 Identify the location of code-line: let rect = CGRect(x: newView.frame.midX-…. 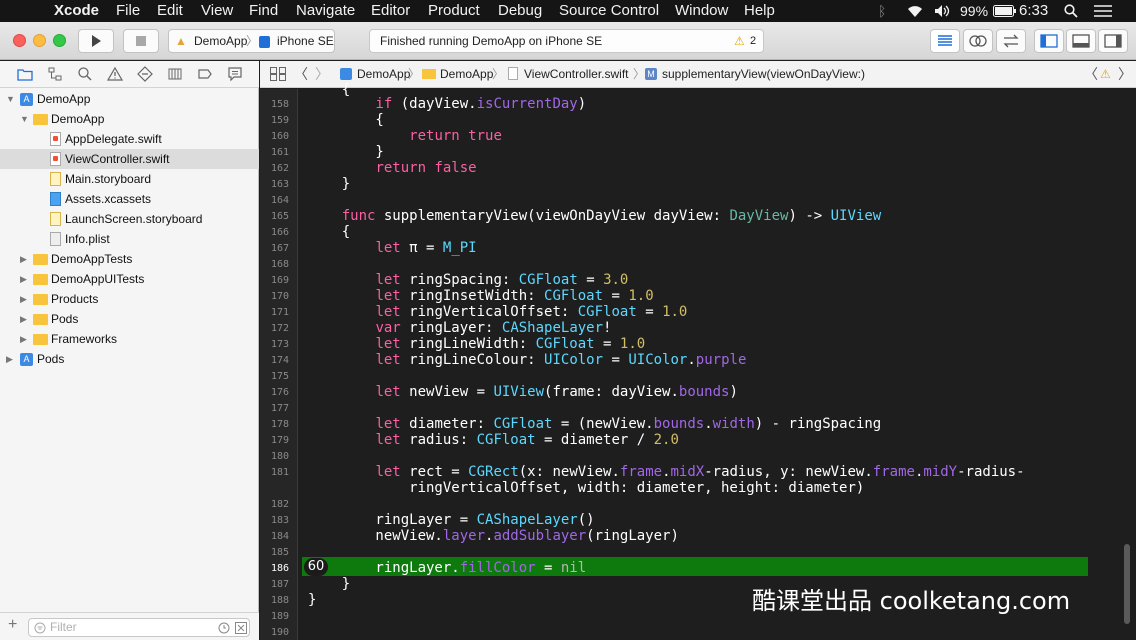
(700, 472).